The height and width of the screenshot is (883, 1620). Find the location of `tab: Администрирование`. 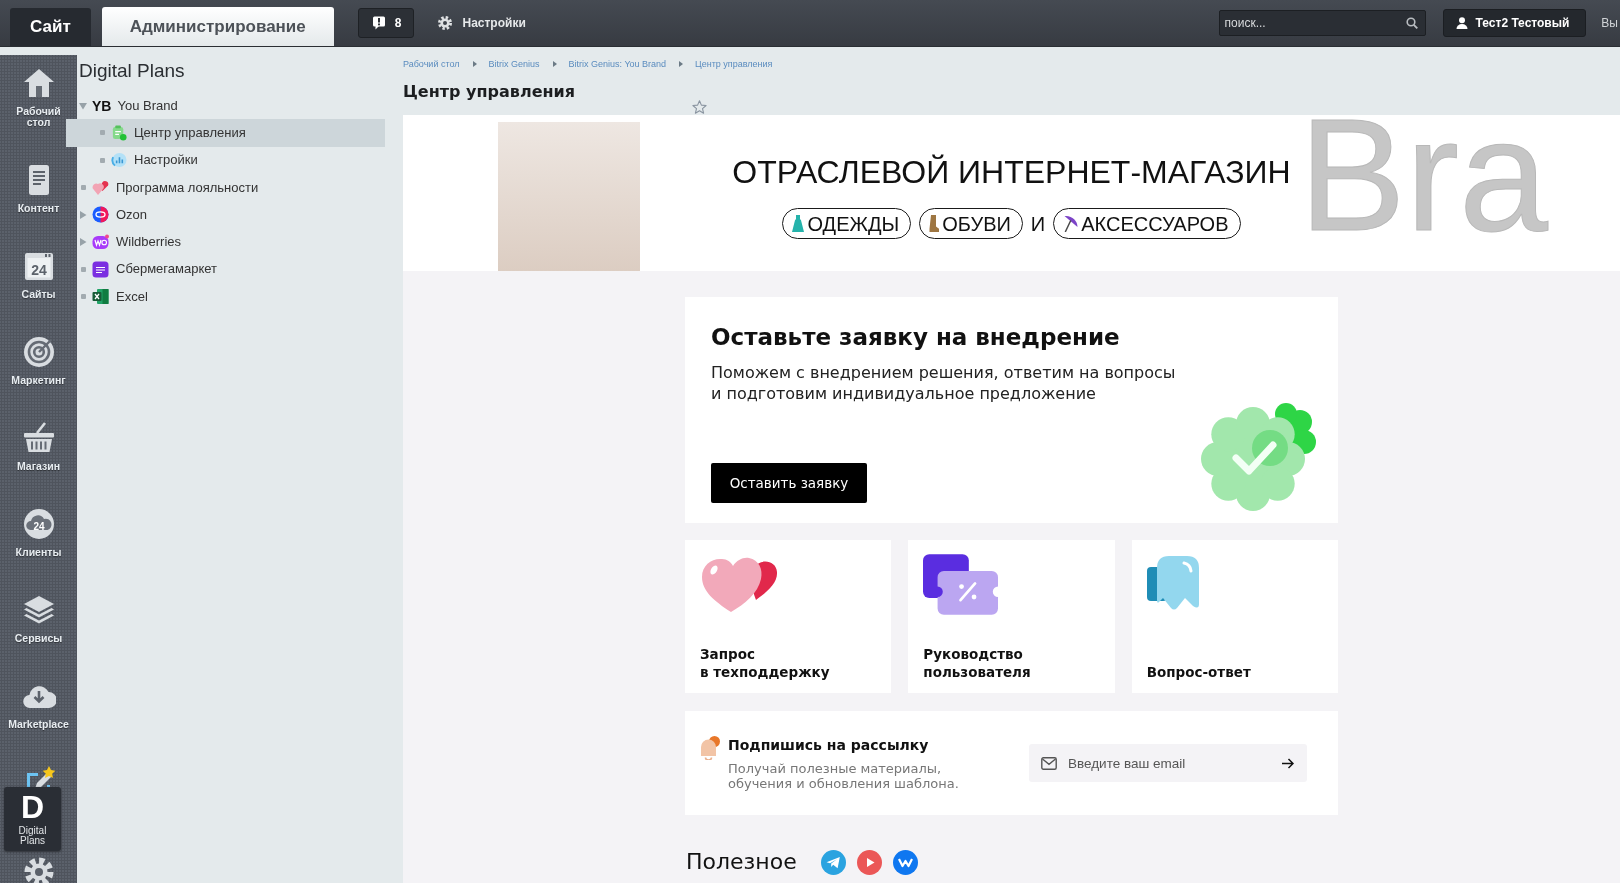

tab: Администрирование is located at coordinates (217, 26).